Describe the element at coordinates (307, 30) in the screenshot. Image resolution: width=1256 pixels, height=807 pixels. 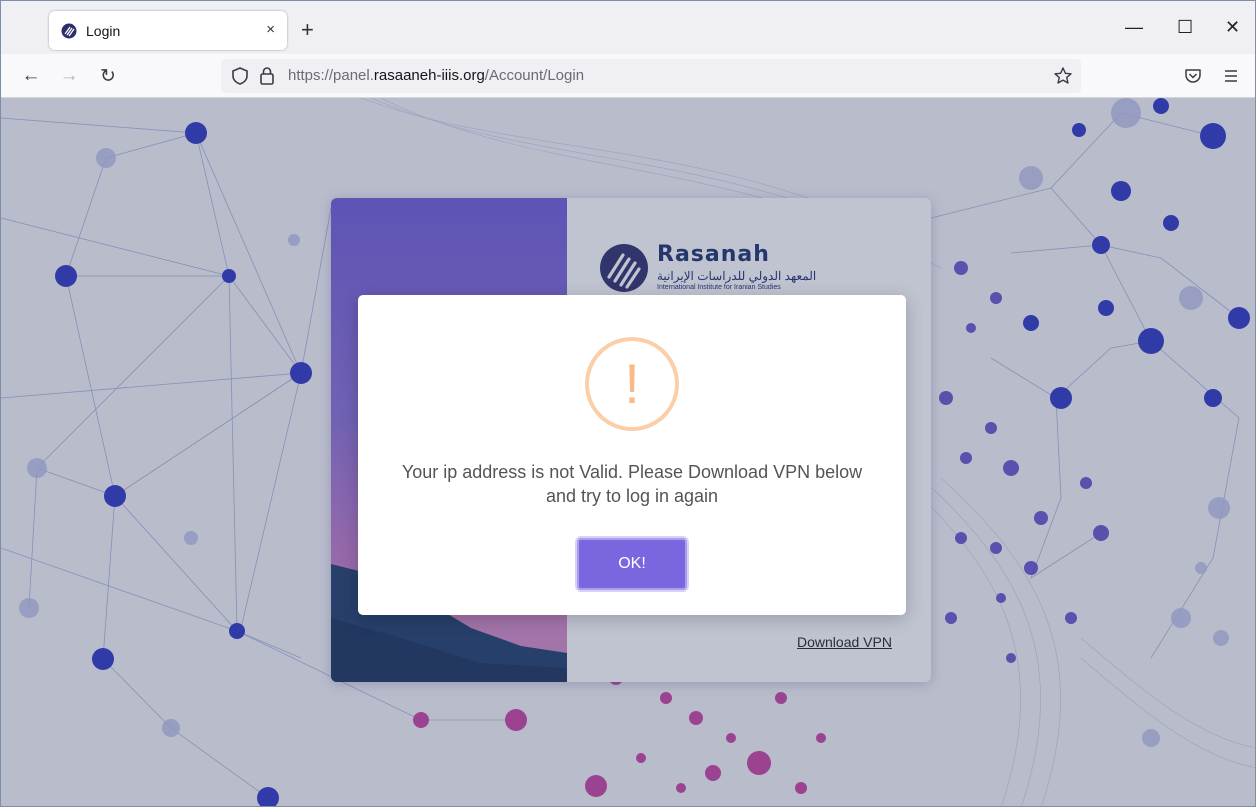
I see `new-tab-button: +` at that location.